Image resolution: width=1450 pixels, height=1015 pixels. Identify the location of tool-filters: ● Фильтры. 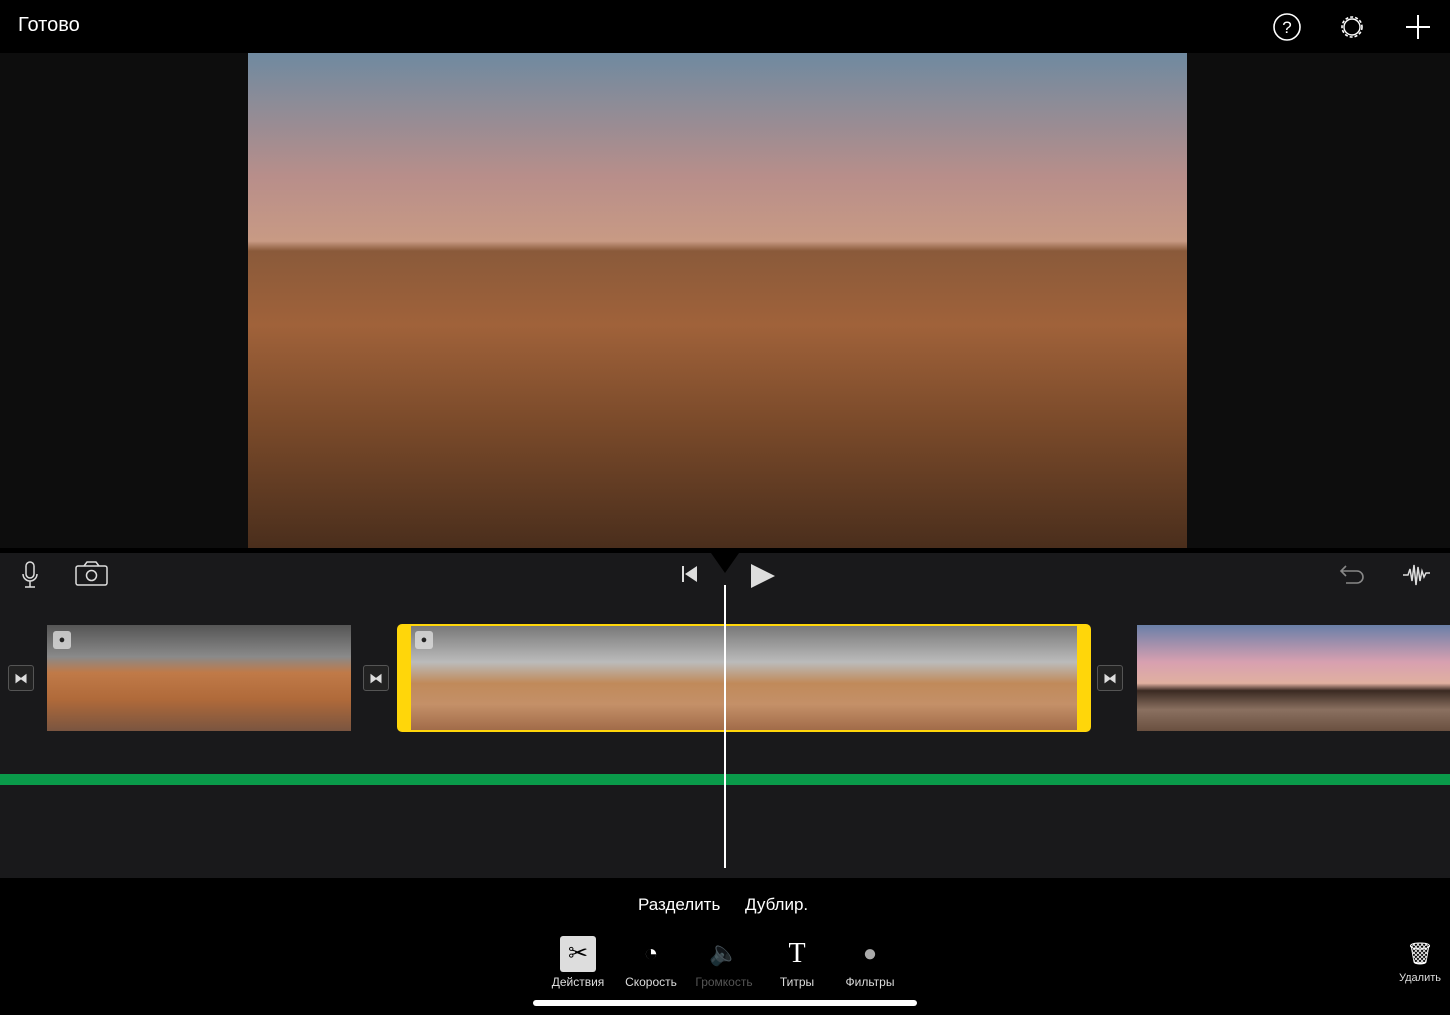
(870, 962).